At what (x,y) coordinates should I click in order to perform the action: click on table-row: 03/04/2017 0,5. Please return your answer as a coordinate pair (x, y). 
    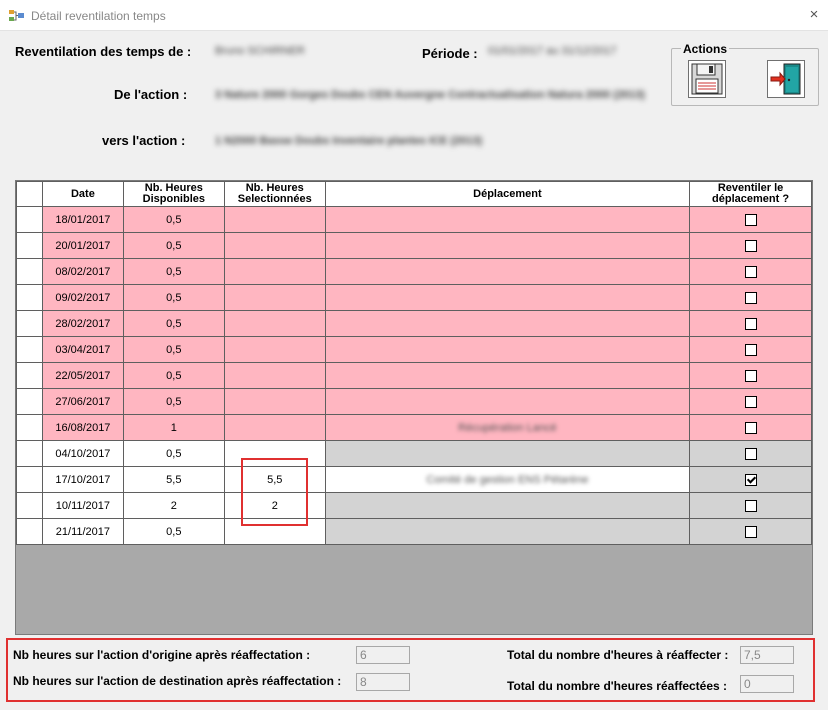
    Looking at the image, I should click on (414, 349).